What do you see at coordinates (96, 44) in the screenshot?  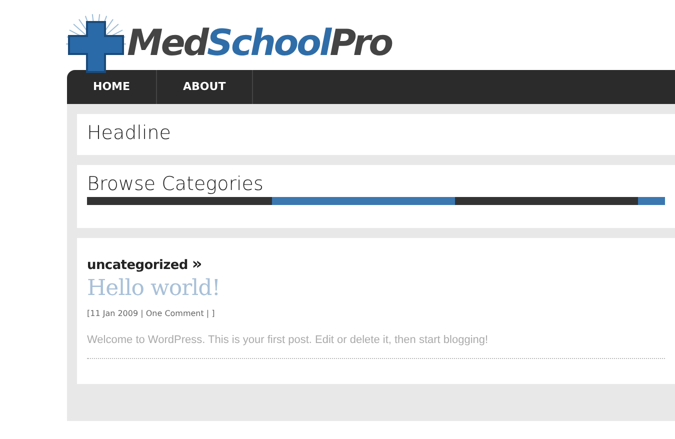 I see `cross-logo-icon` at bounding box center [96, 44].